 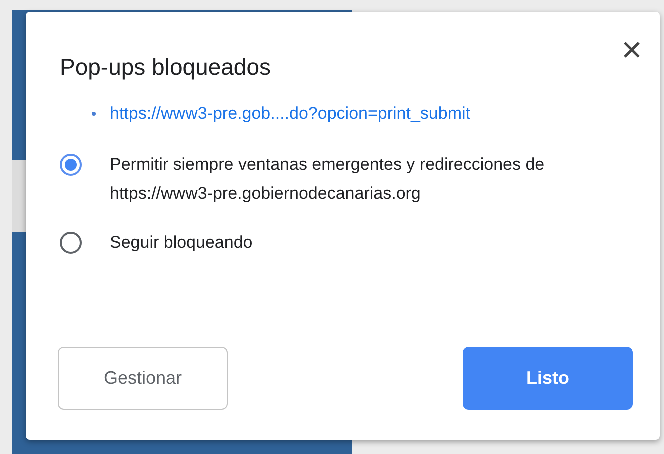 I want to click on close-icon, so click(x=632, y=50).